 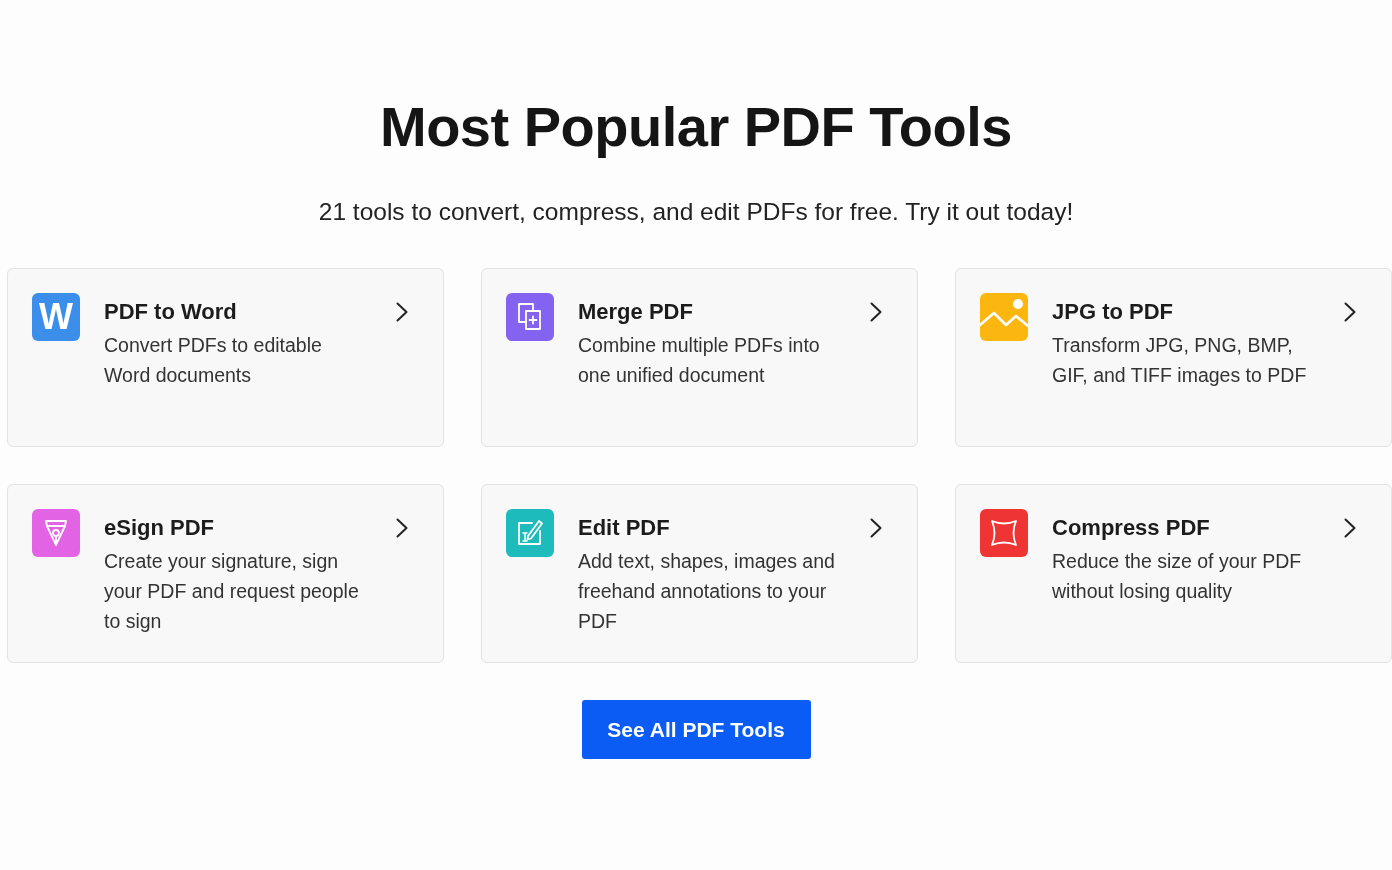 I want to click on tool-title: Edit PDF, so click(x=624, y=528).